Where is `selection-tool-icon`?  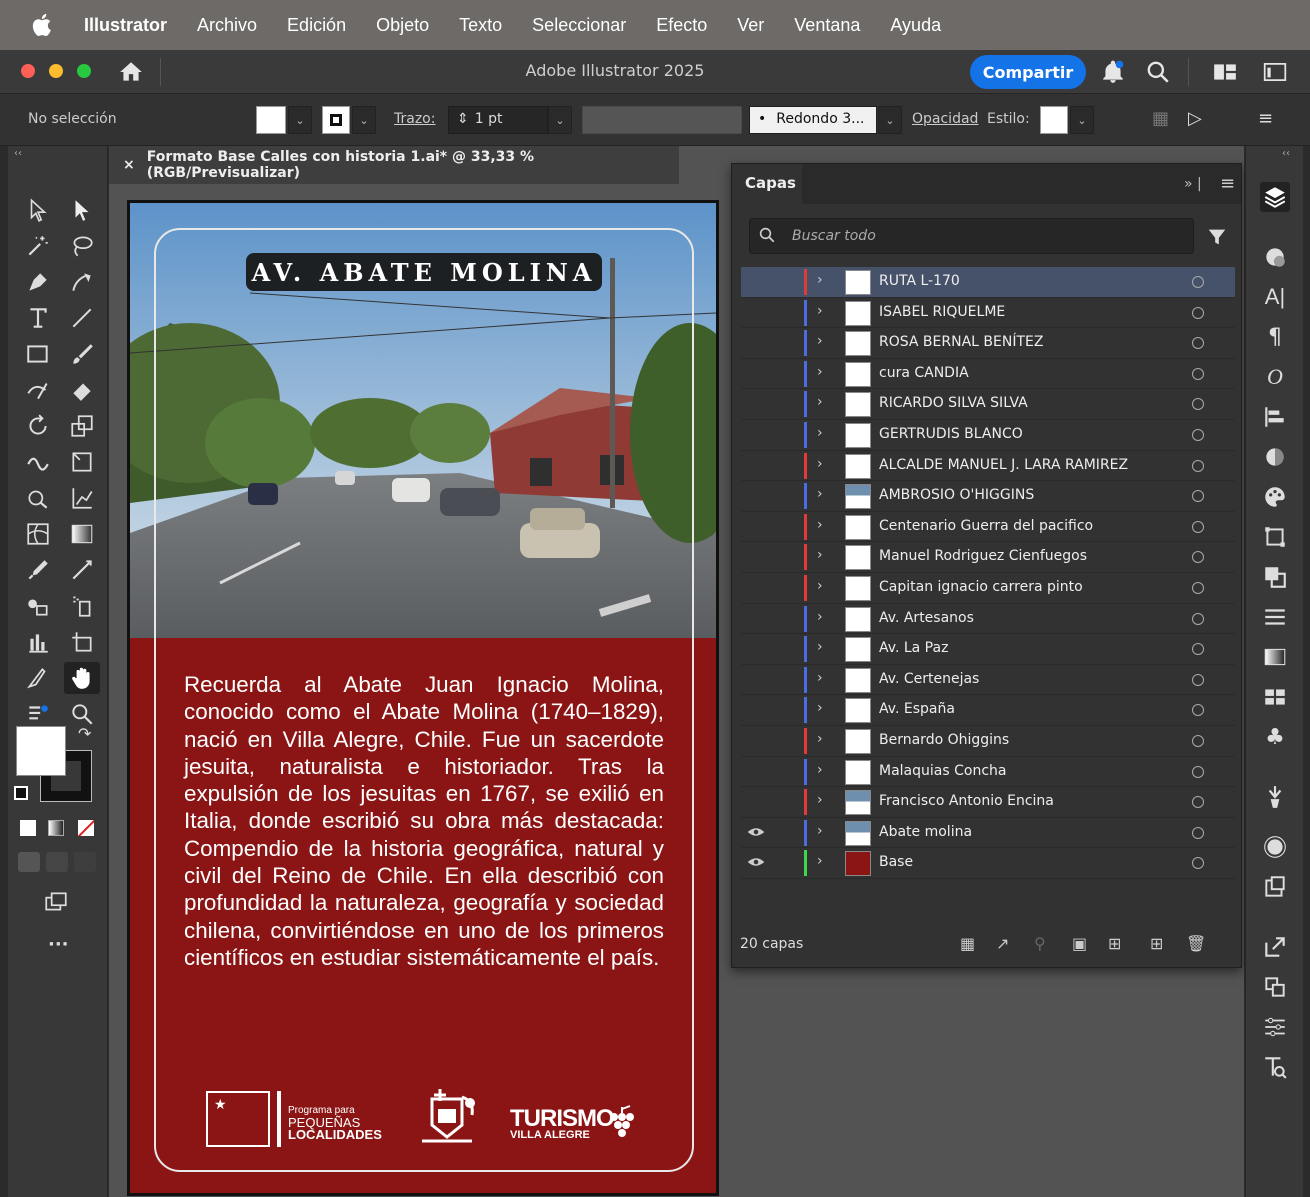 selection-tool-icon is located at coordinates (38, 210).